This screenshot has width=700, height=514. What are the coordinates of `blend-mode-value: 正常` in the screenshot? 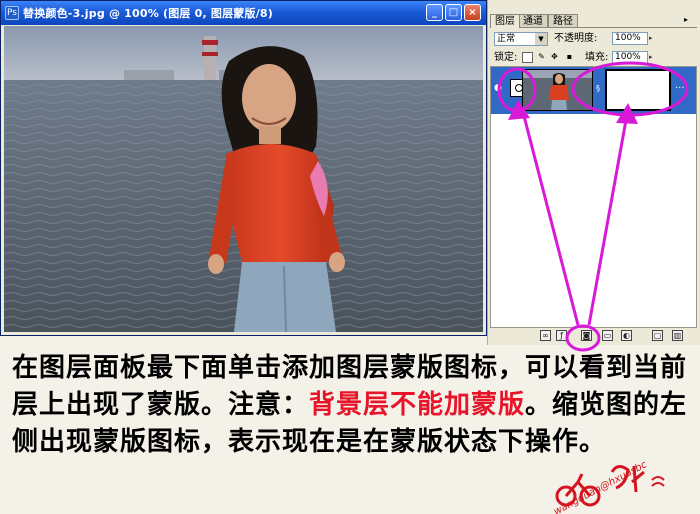 It's located at (506, 39).